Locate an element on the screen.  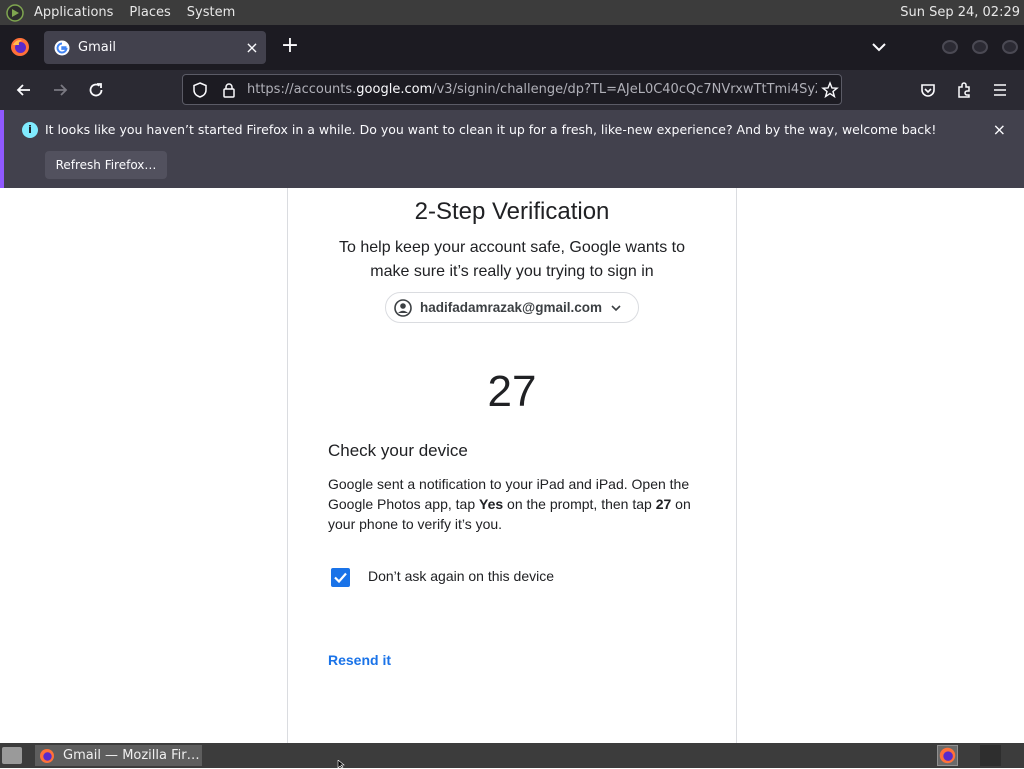
tab-gmail: Gmail × is located at coordinates (155, 47).